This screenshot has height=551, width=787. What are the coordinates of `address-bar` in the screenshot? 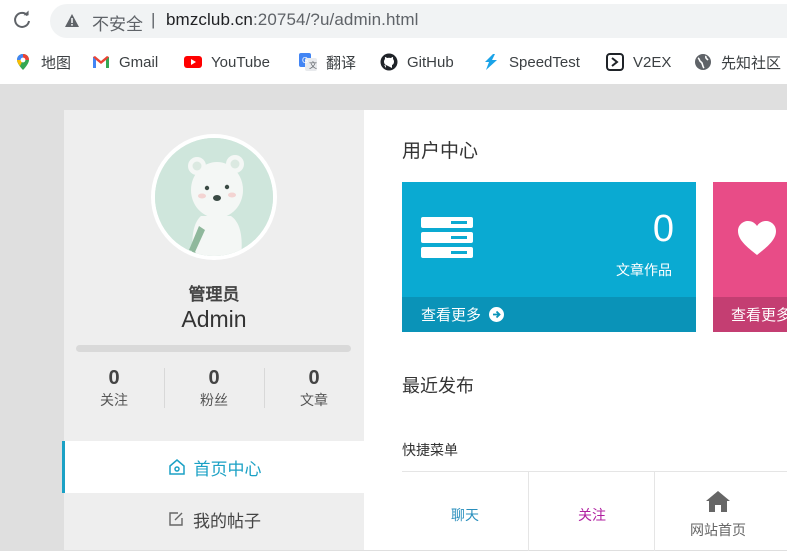 It's located at (418, 21).